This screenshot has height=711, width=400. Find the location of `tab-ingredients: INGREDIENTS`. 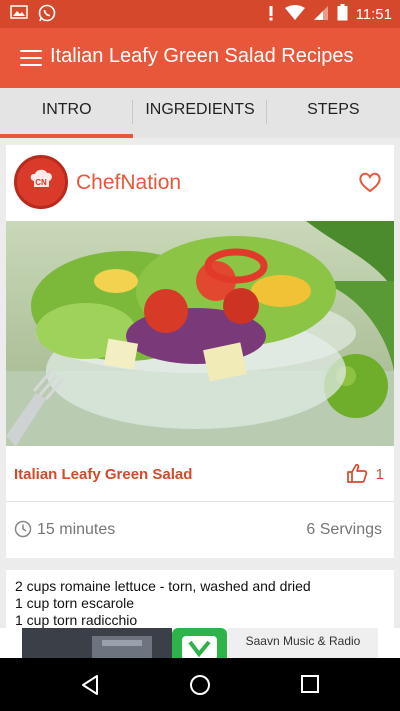

tab-ingredients: INGREDIENTS is located at coordinates (200, 113).